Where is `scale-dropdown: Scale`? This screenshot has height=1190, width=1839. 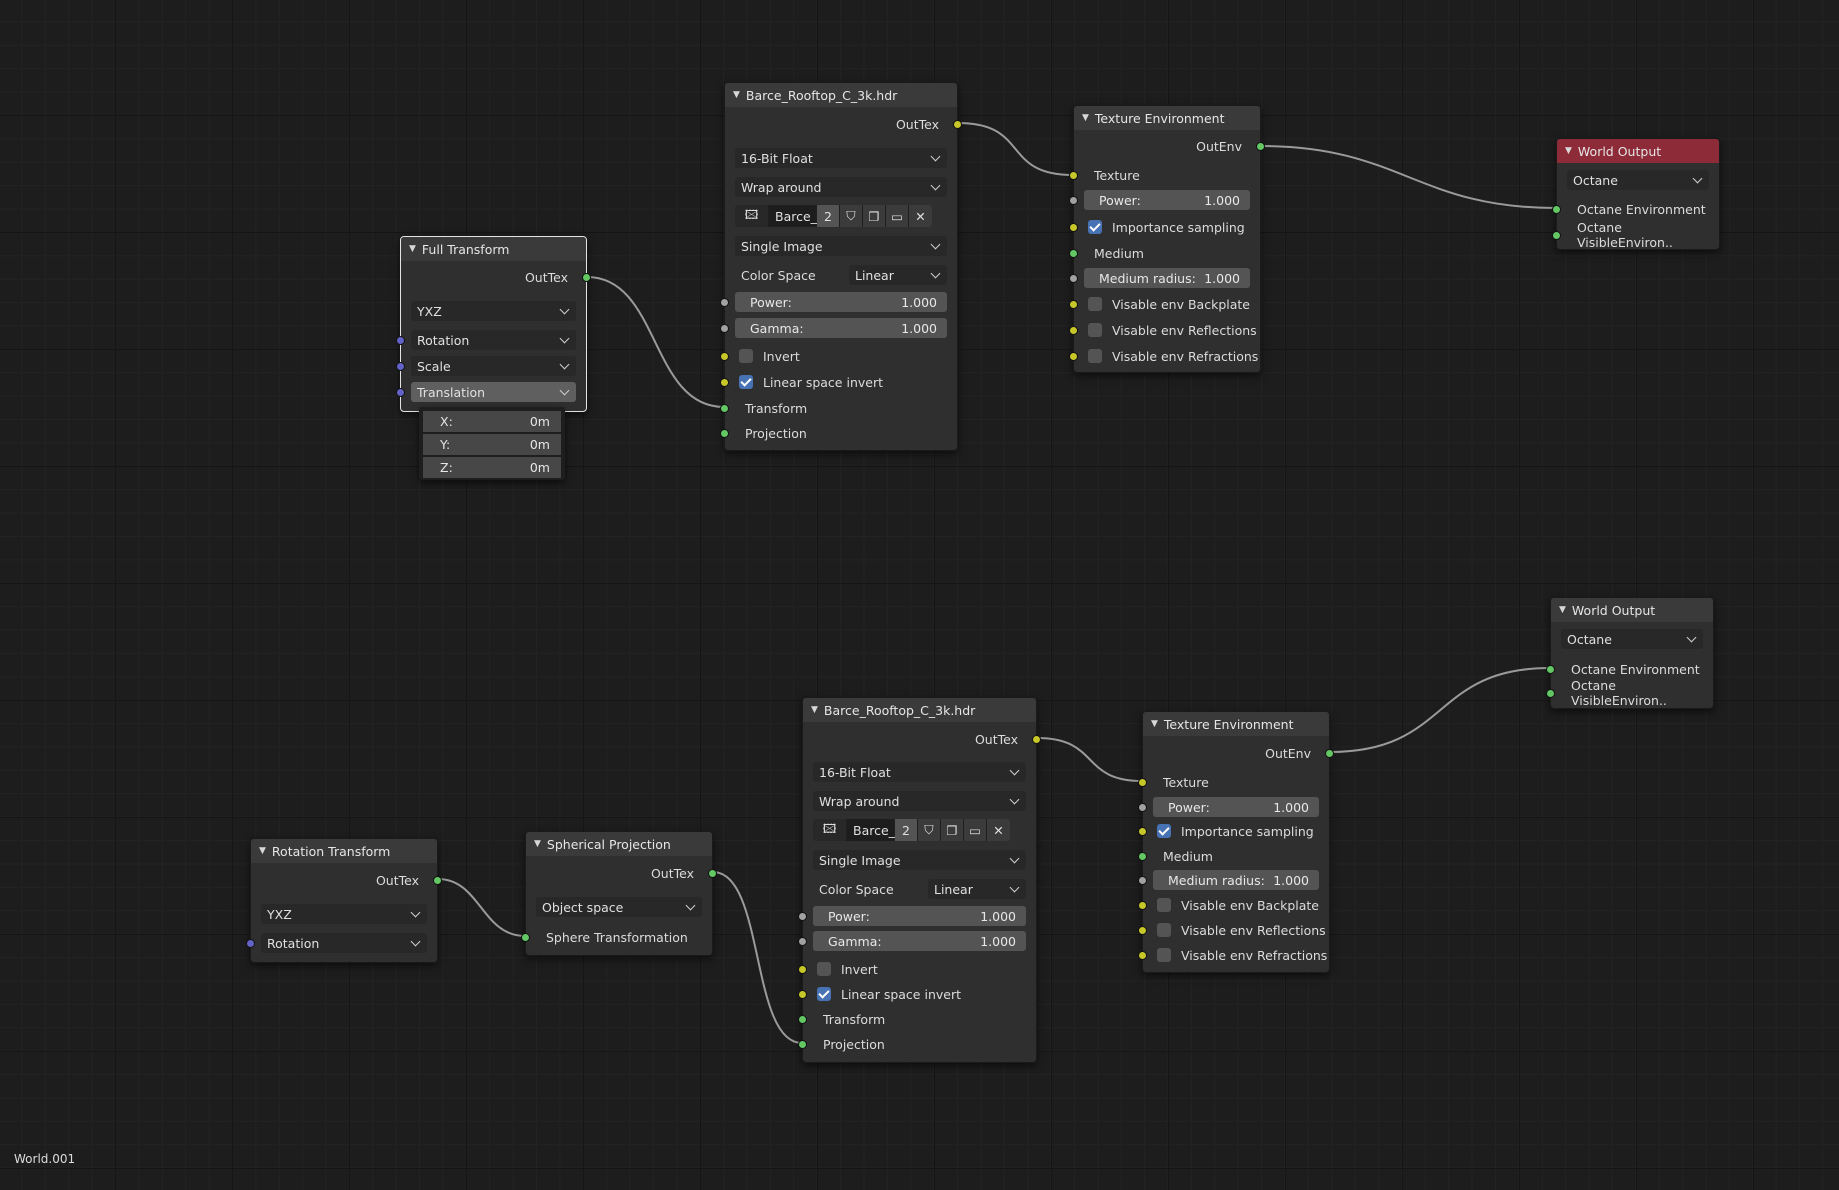 scale-dropdown: Scale is located at coordinates (486, 366).